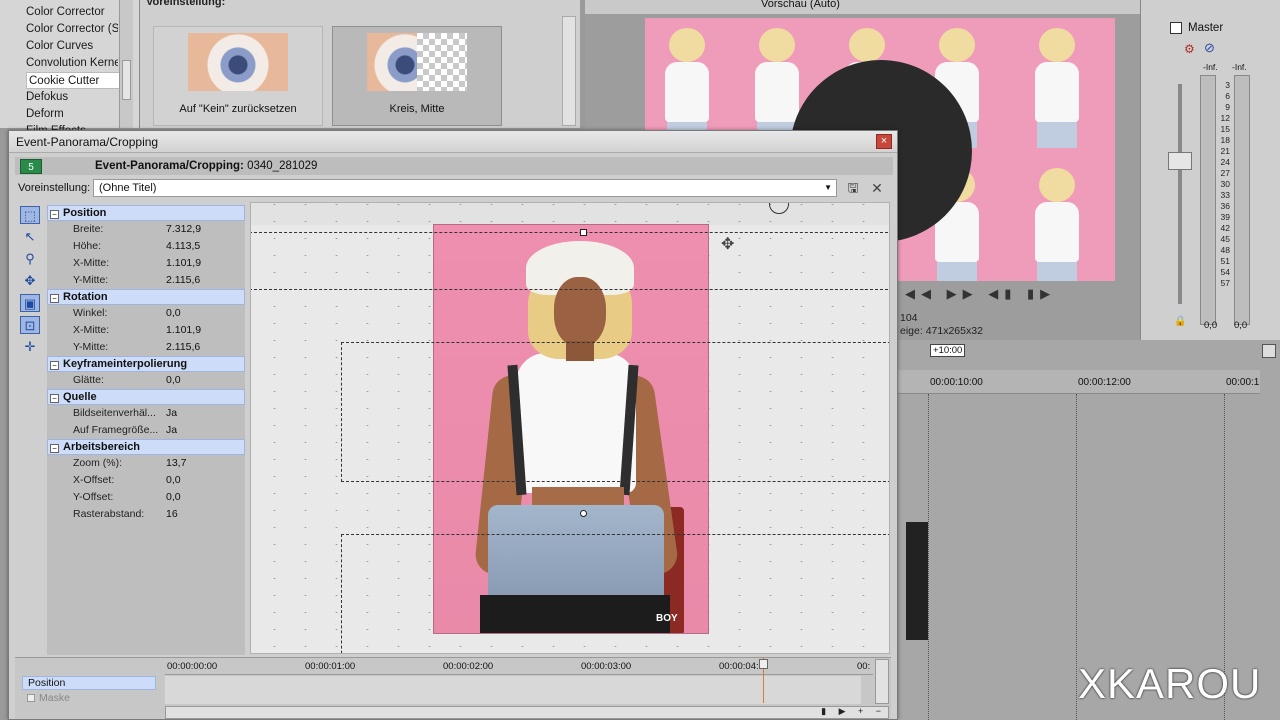  I want to click on meter-scale-tick: 24, so click(1225, 162).